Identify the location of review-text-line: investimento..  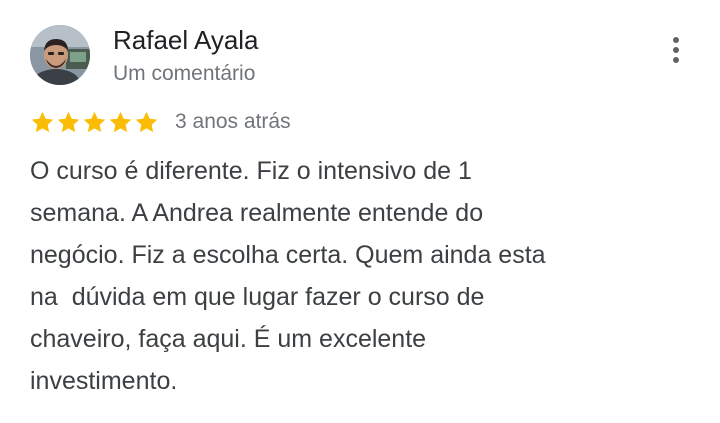
(104, 381).